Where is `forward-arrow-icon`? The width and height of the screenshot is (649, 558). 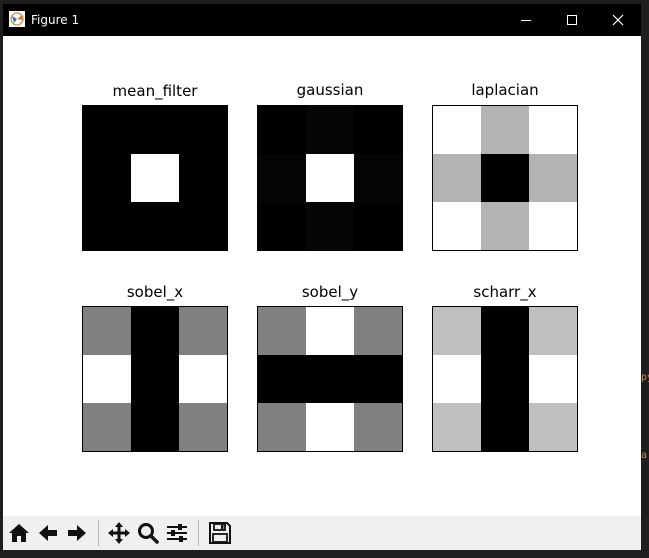 forward-arrow-icon is located at coordinates (77, 533).